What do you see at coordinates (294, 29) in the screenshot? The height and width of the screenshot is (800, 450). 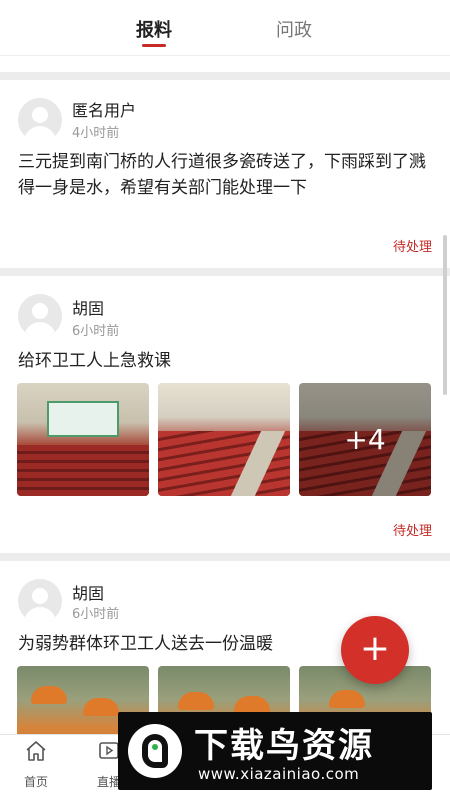 I see `tab-inquiry: 问政` at bounding box center [294, 29].